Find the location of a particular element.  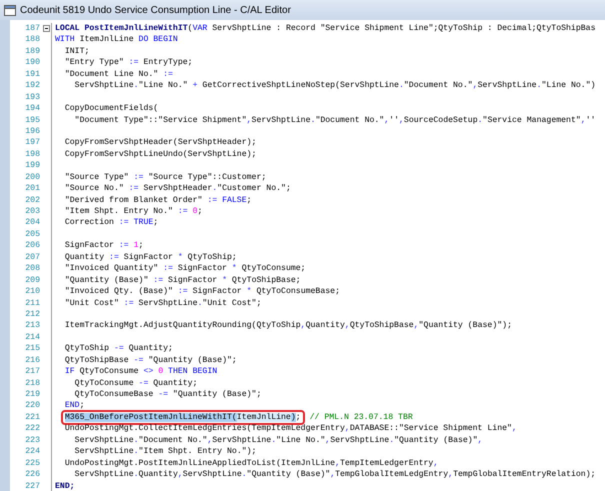

code-line: QtyToConsume -= Quantity; is located at coordinates (136, 384).